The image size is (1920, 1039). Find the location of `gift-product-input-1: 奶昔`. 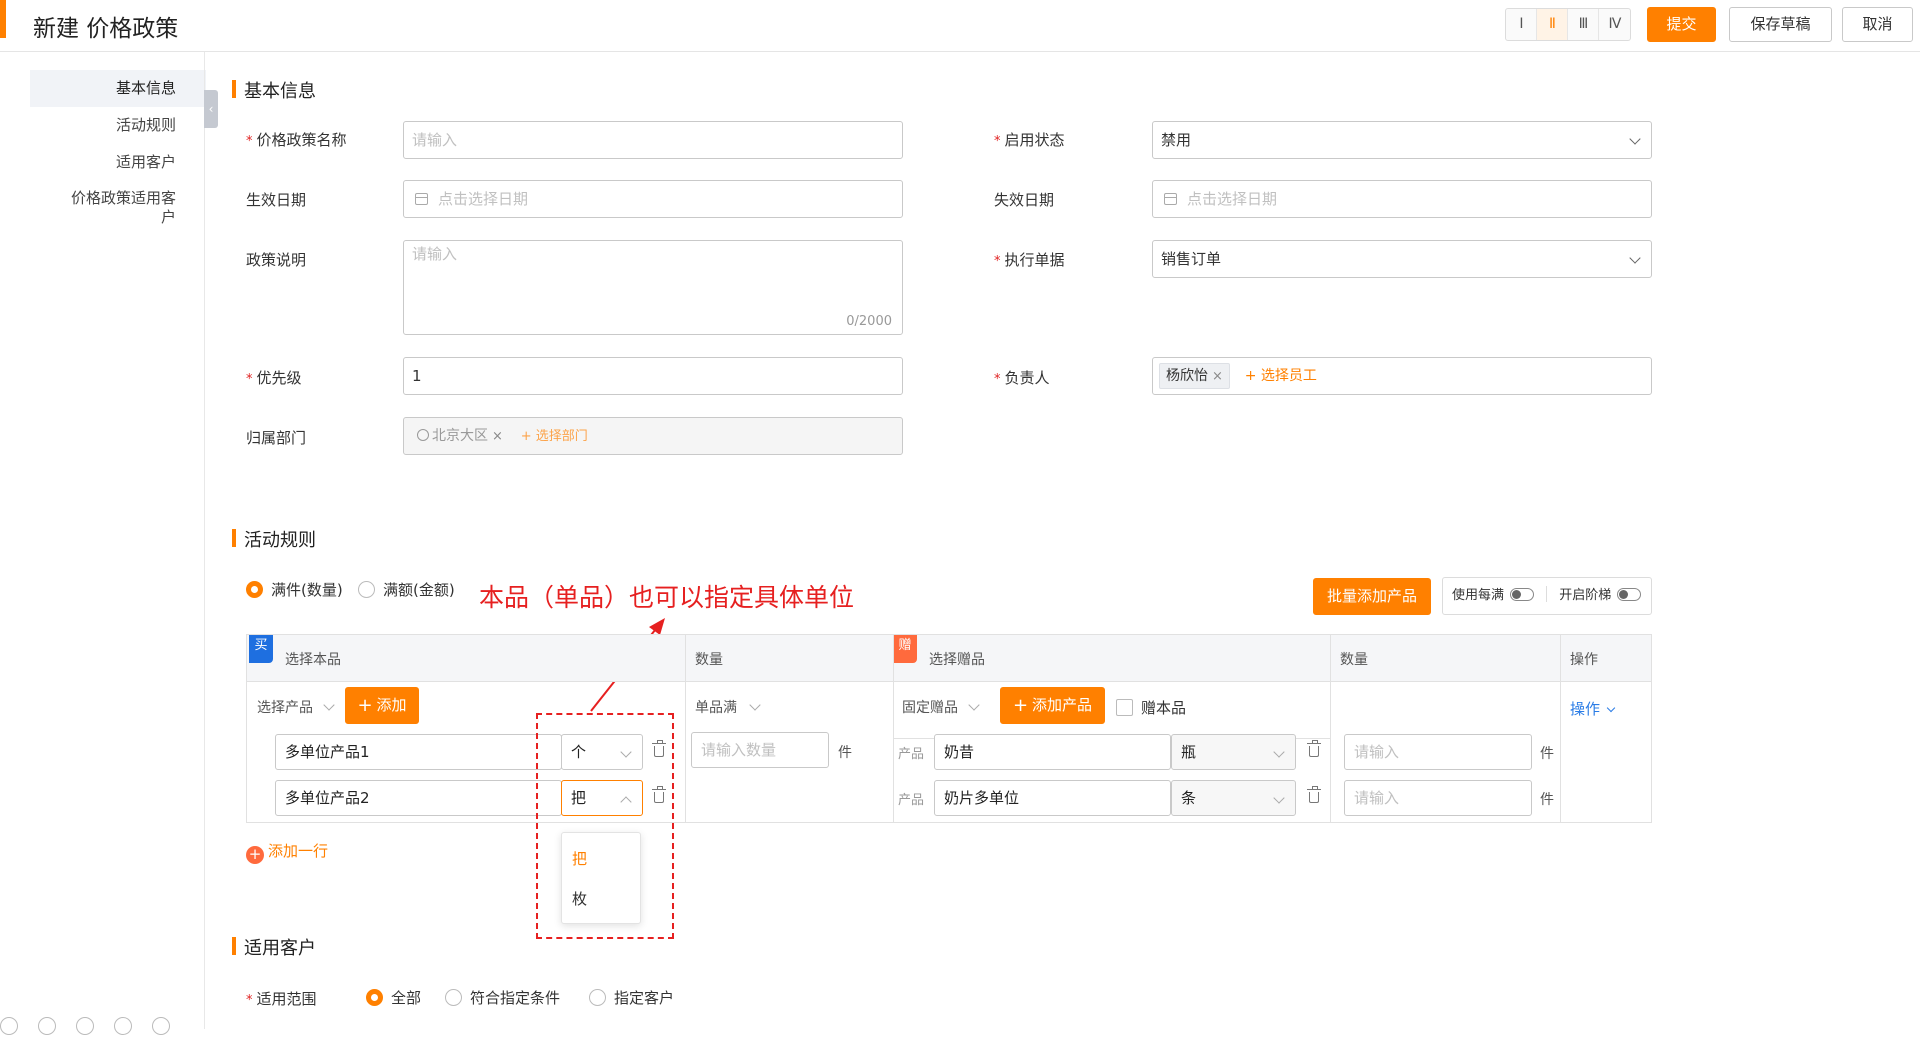

gift-product-input-1: 奶昔 is located at coordinates (1052, 752).